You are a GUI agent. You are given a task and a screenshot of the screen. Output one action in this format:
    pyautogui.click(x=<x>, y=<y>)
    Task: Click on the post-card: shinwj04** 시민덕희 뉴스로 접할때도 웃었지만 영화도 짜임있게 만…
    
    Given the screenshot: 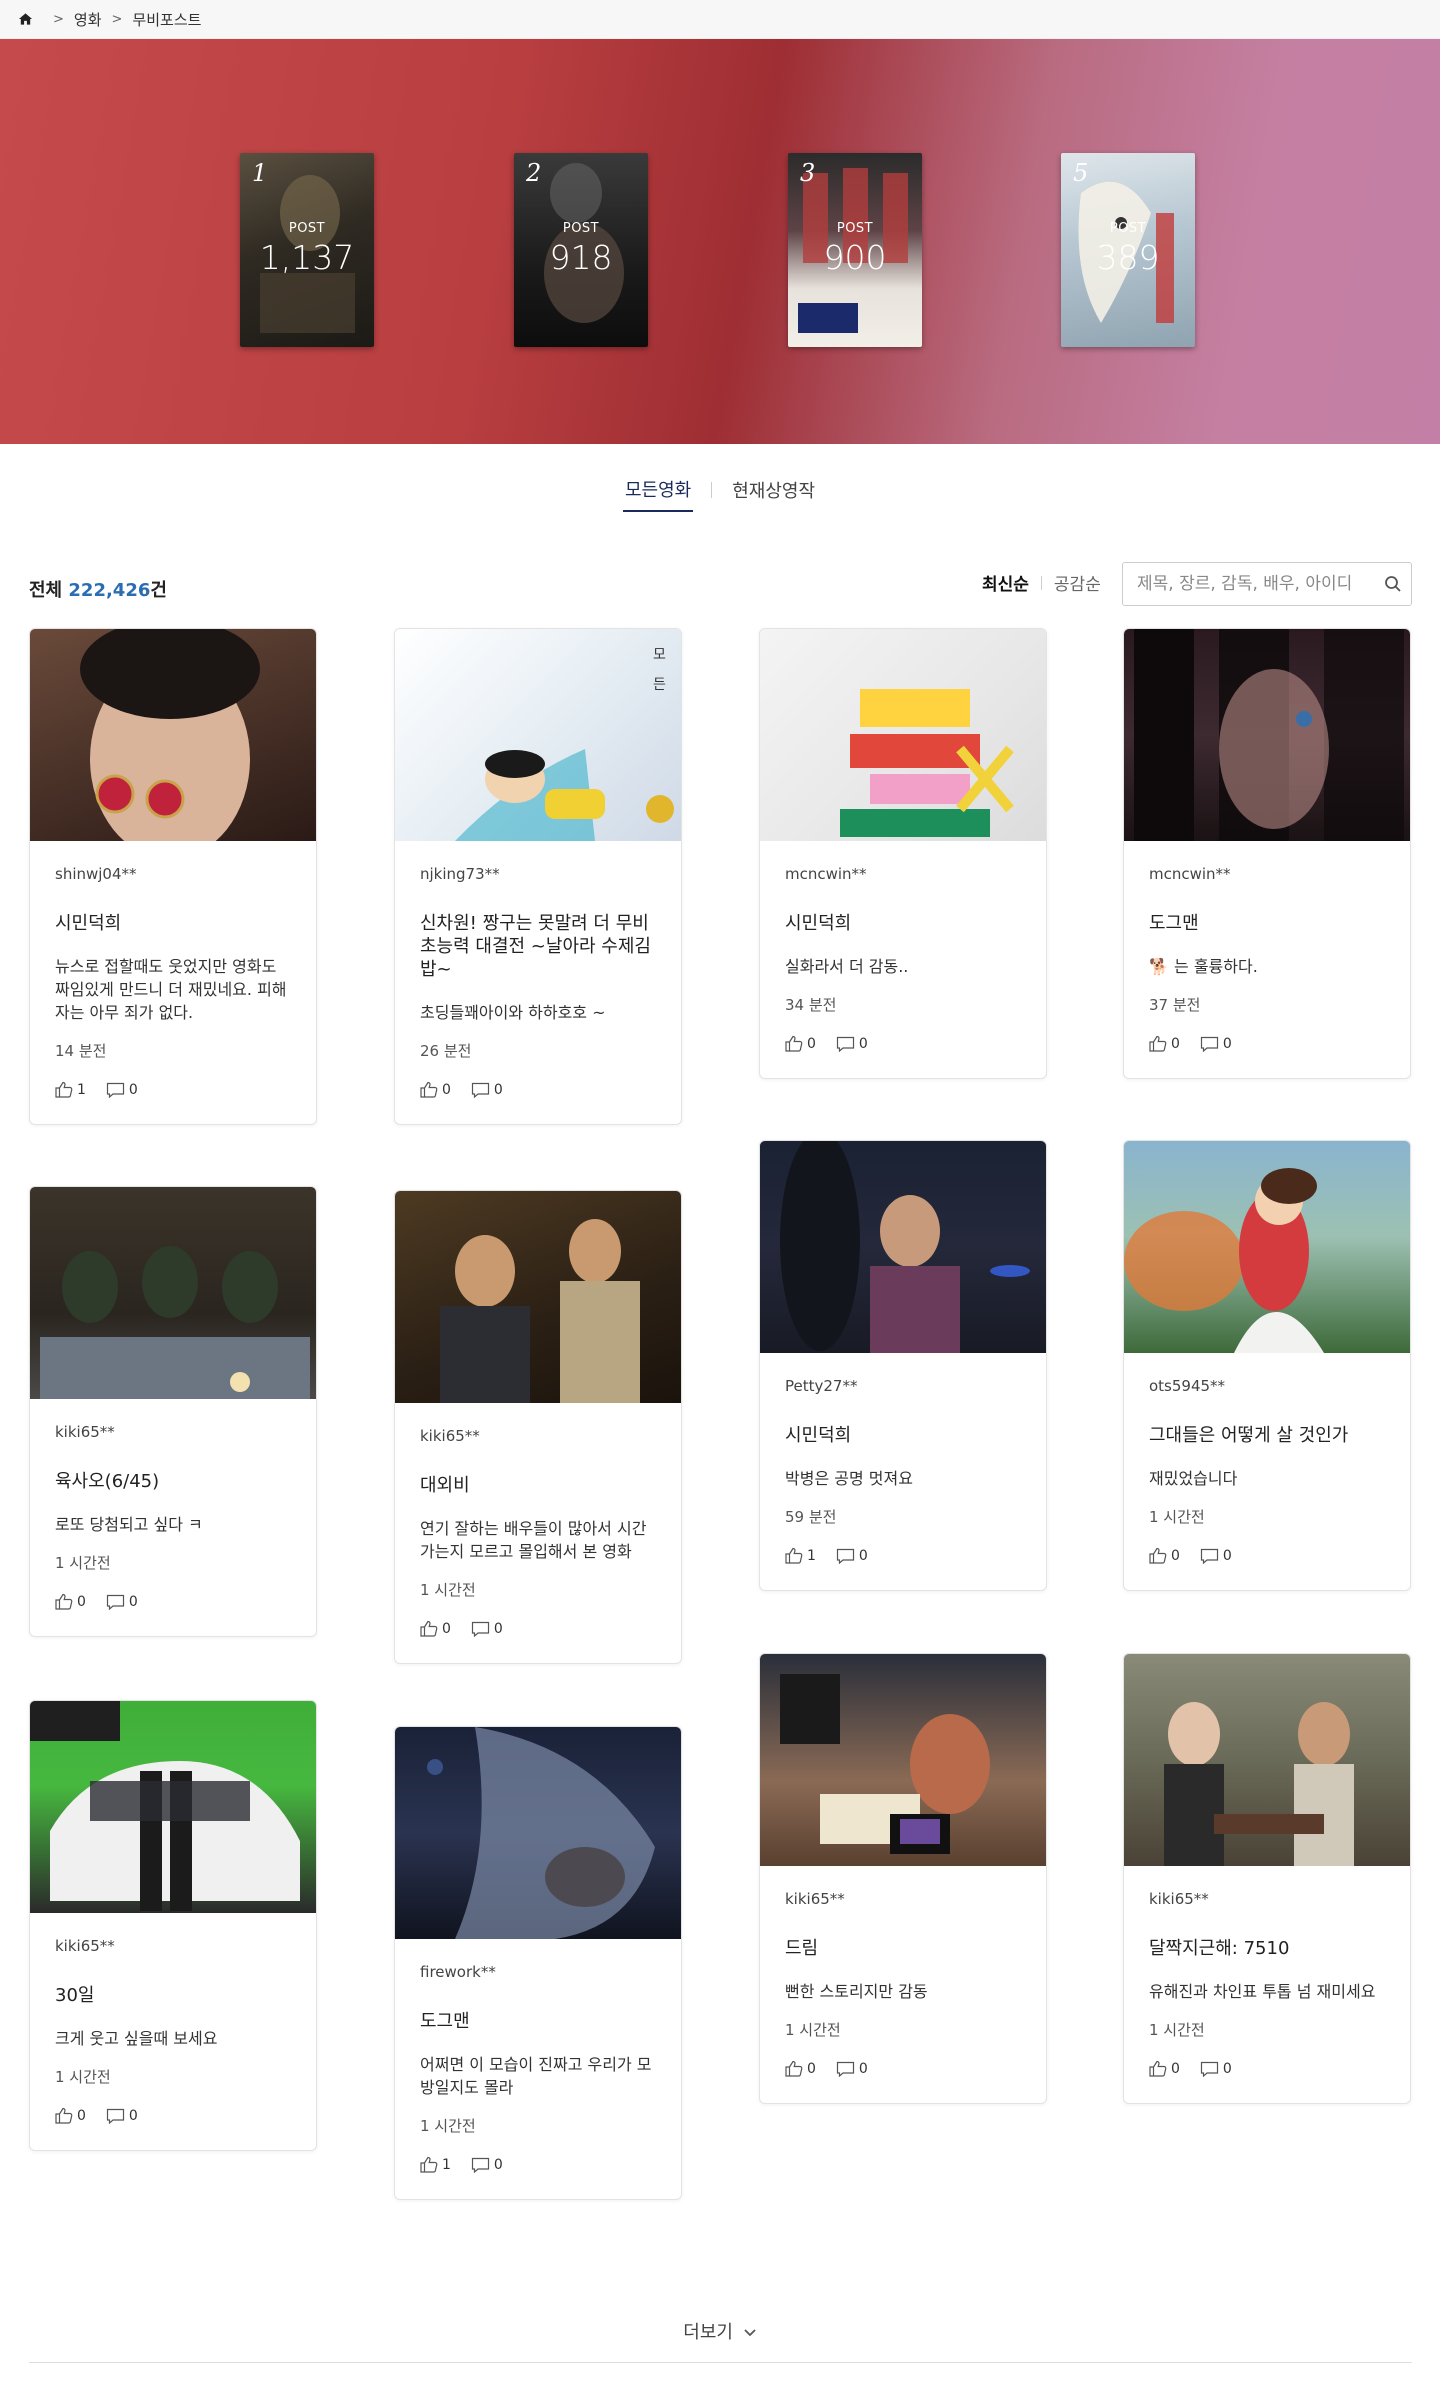 What is the action you would take?
    pyautogui.click(x=173, y=876)
    